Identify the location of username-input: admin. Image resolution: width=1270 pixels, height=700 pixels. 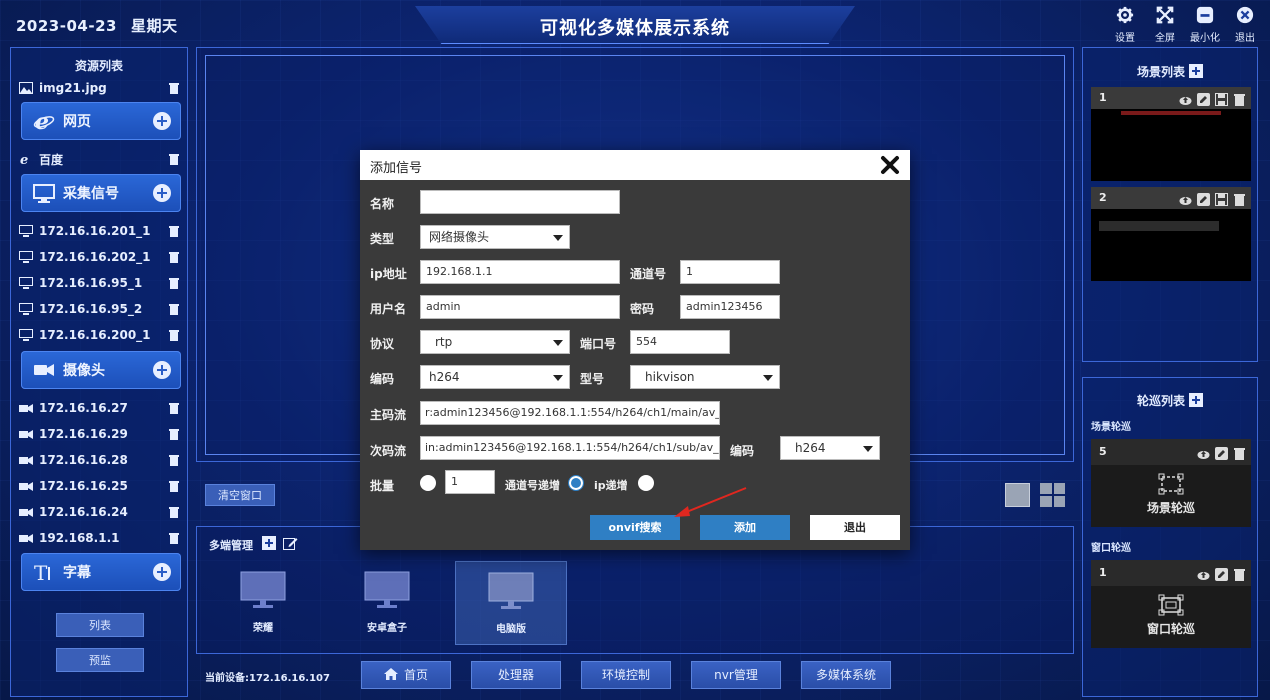
(520, 307).